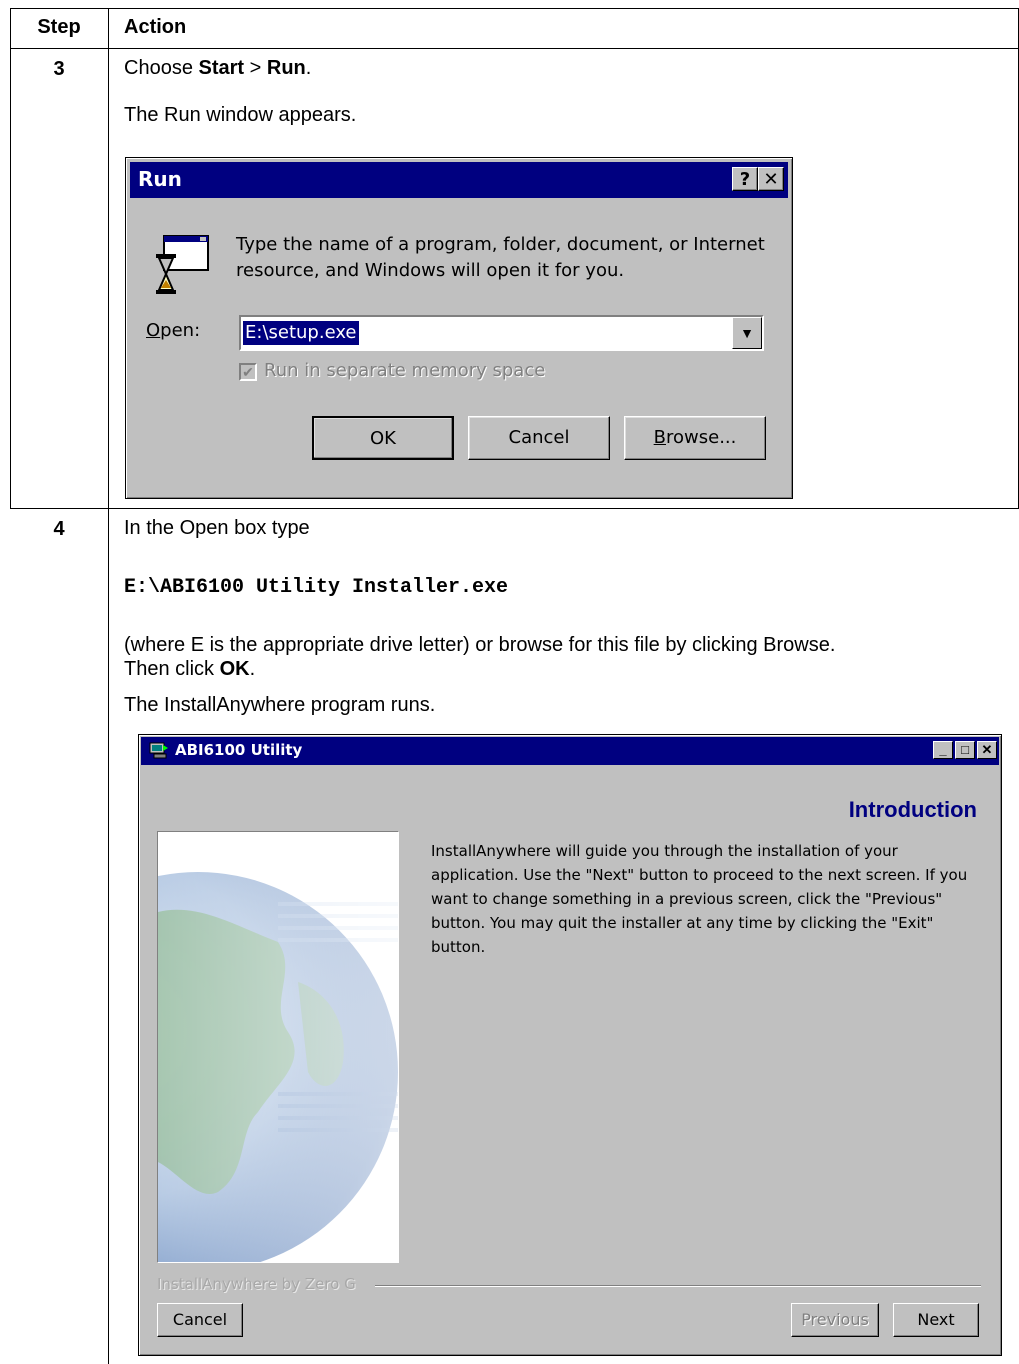 Image resolution: width=1019 pixels, height=1364 pixels. I want to click on cancel-button: Cancel, so click(539, 438).